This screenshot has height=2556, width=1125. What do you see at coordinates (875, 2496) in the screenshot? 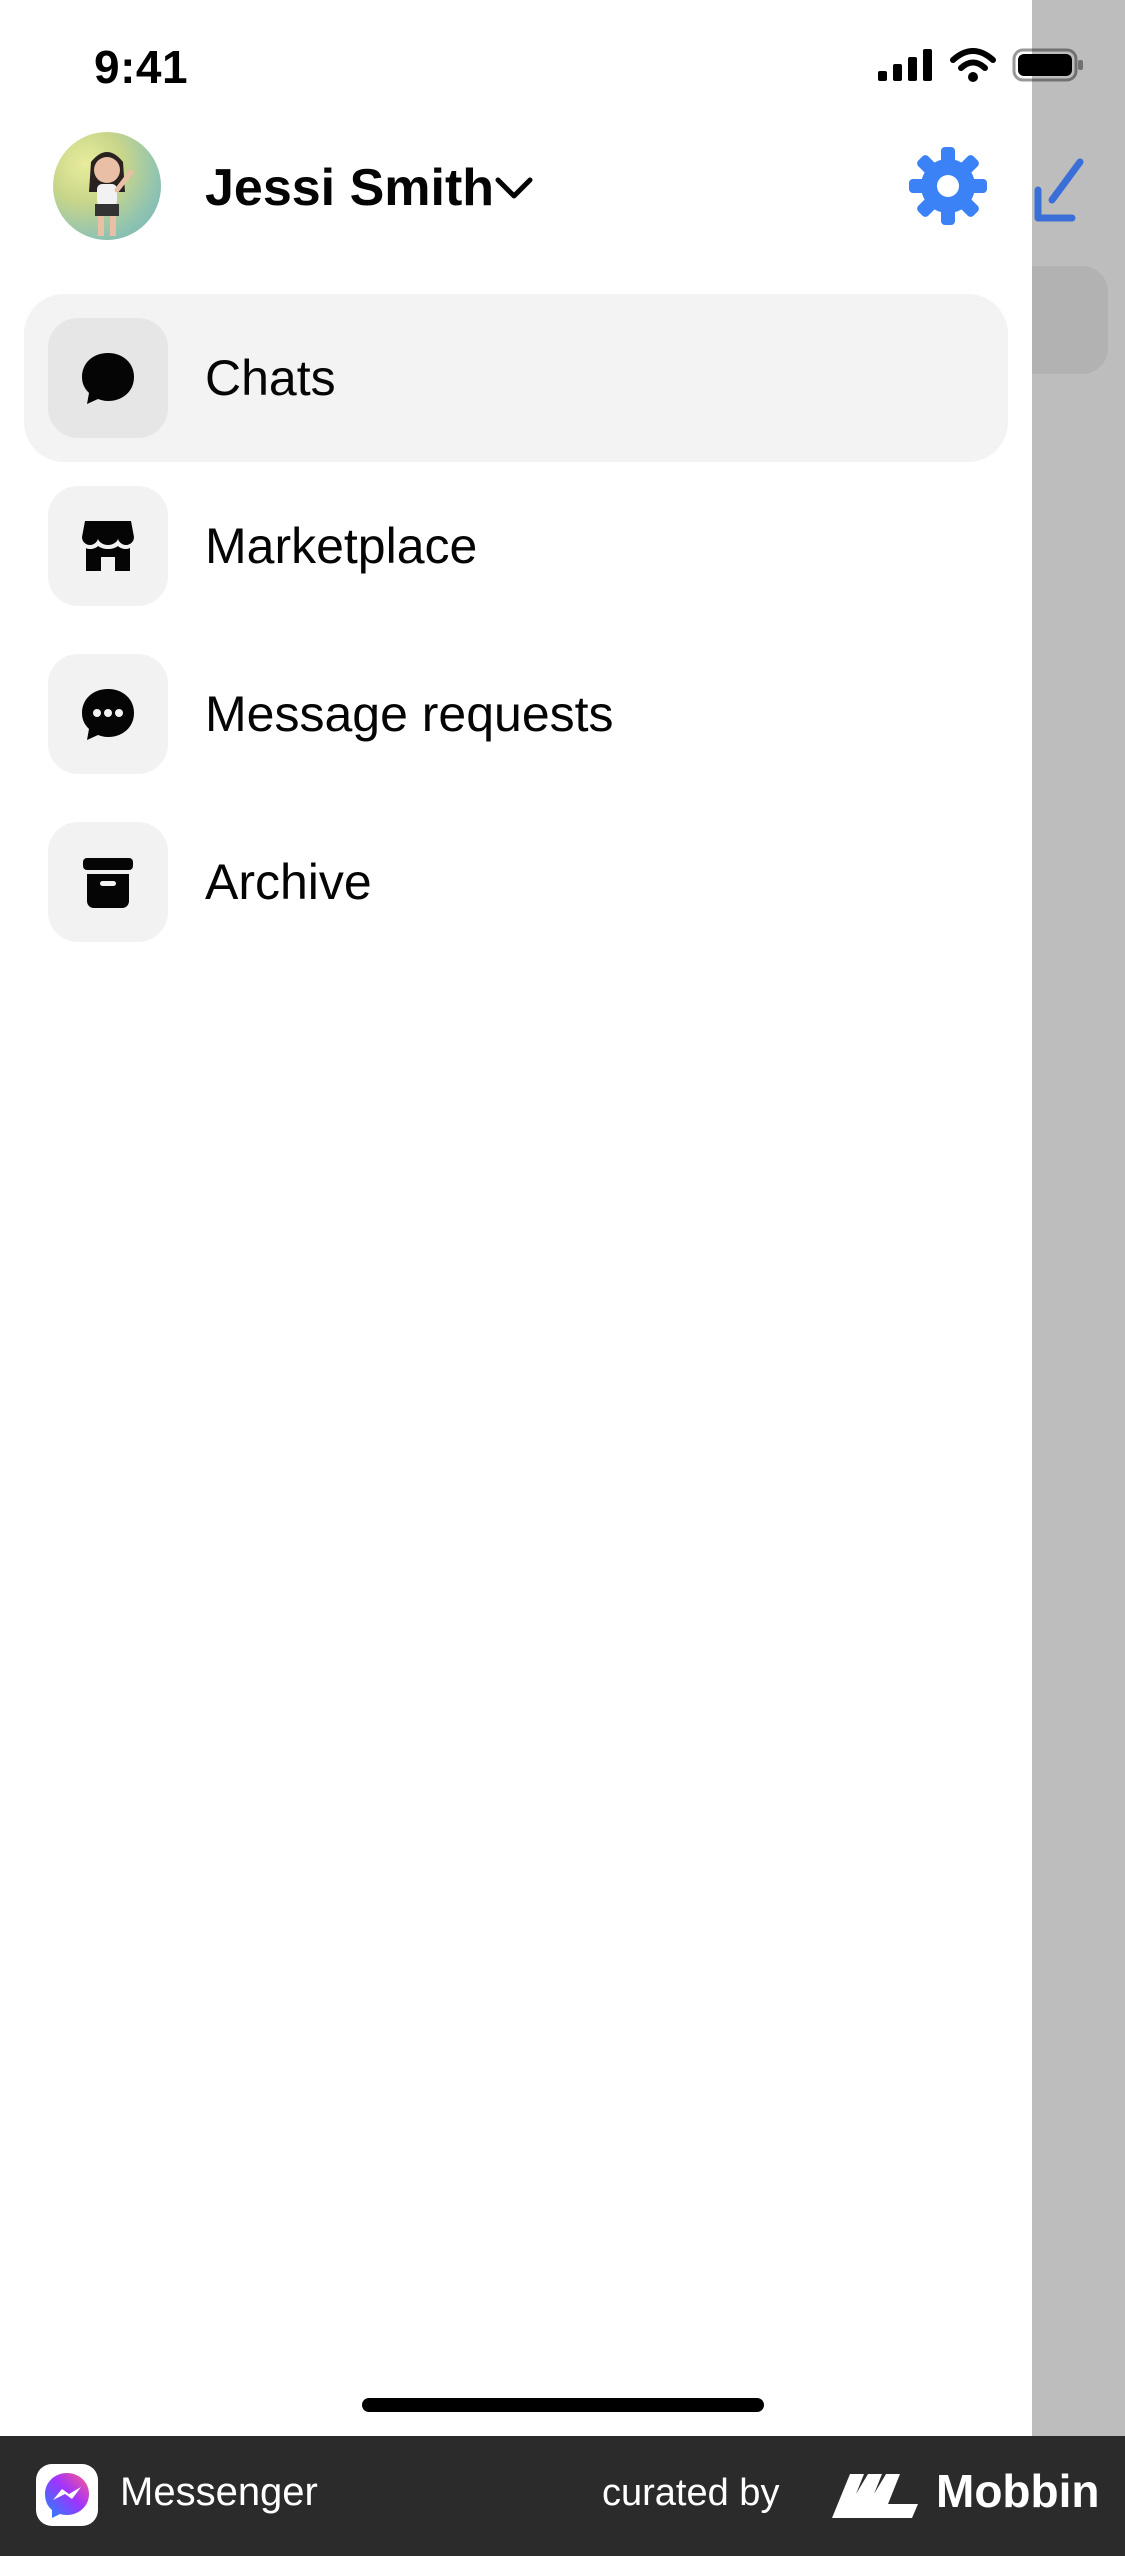
I see `mobbin-logo-icon` at bounding box center [875, 2496].